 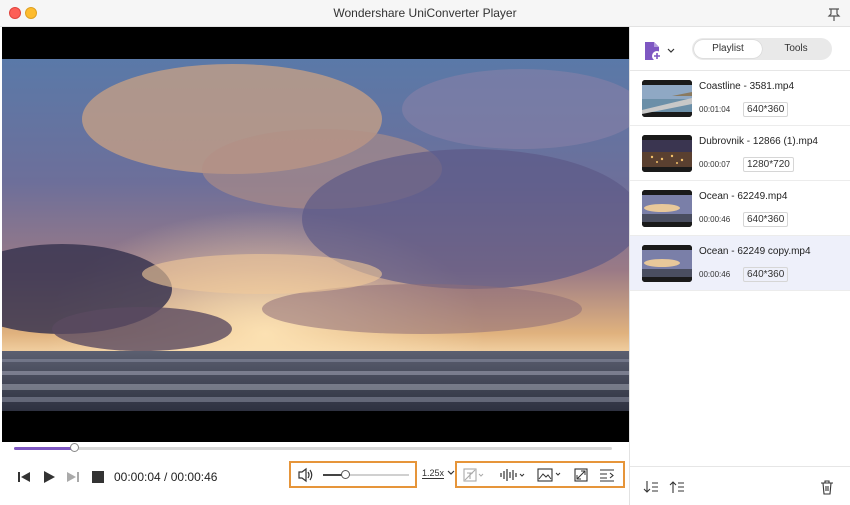 What do you see at coordinates (651, 487) in the screenshot?
I see `sort-down-icon` at bounding box center [651, 487].